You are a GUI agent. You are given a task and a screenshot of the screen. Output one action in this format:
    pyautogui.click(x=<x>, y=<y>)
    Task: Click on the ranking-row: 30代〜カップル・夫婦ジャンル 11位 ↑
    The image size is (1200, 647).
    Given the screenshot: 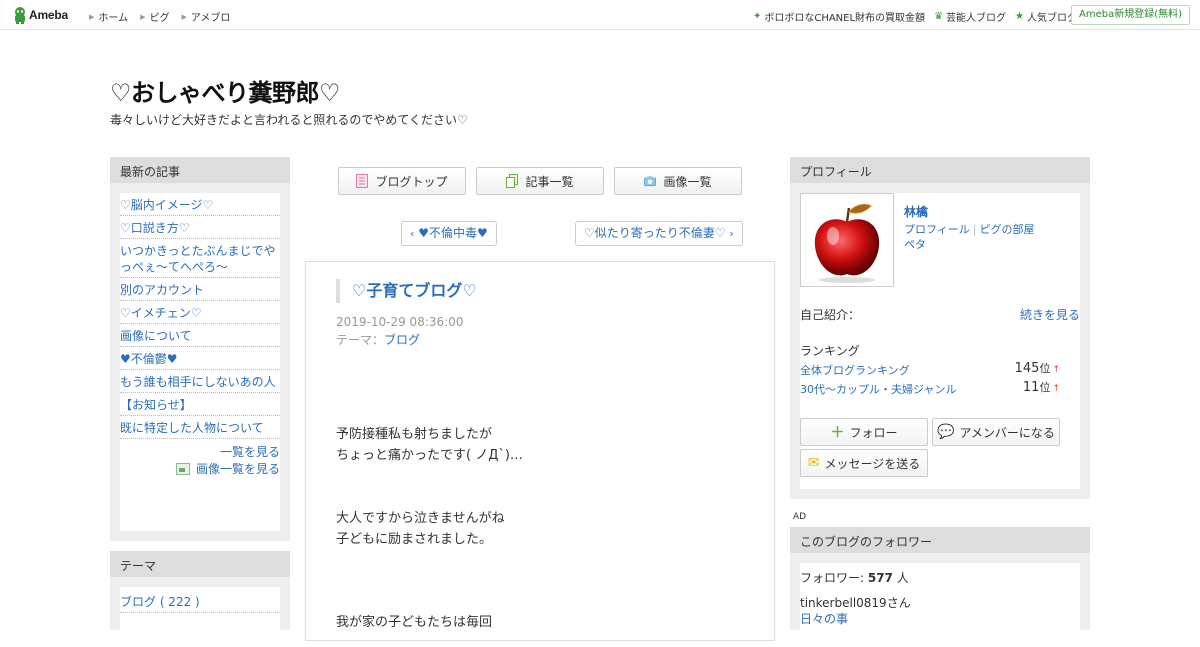 What is the action you would take?
    pyautogui.click(x=930, y=388)
    